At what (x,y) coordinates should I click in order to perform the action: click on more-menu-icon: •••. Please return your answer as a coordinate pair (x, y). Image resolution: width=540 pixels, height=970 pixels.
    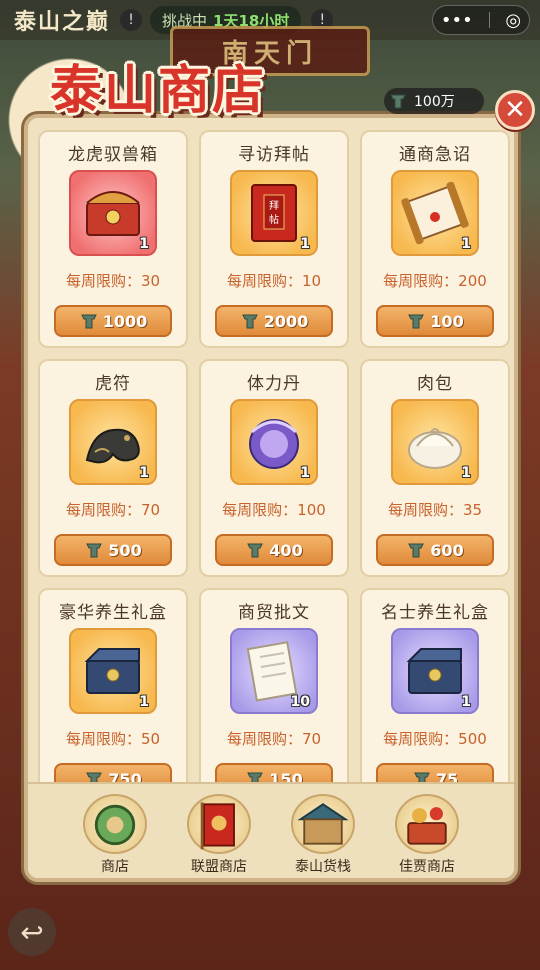
    Looking at the image, I should click on (457, 20).